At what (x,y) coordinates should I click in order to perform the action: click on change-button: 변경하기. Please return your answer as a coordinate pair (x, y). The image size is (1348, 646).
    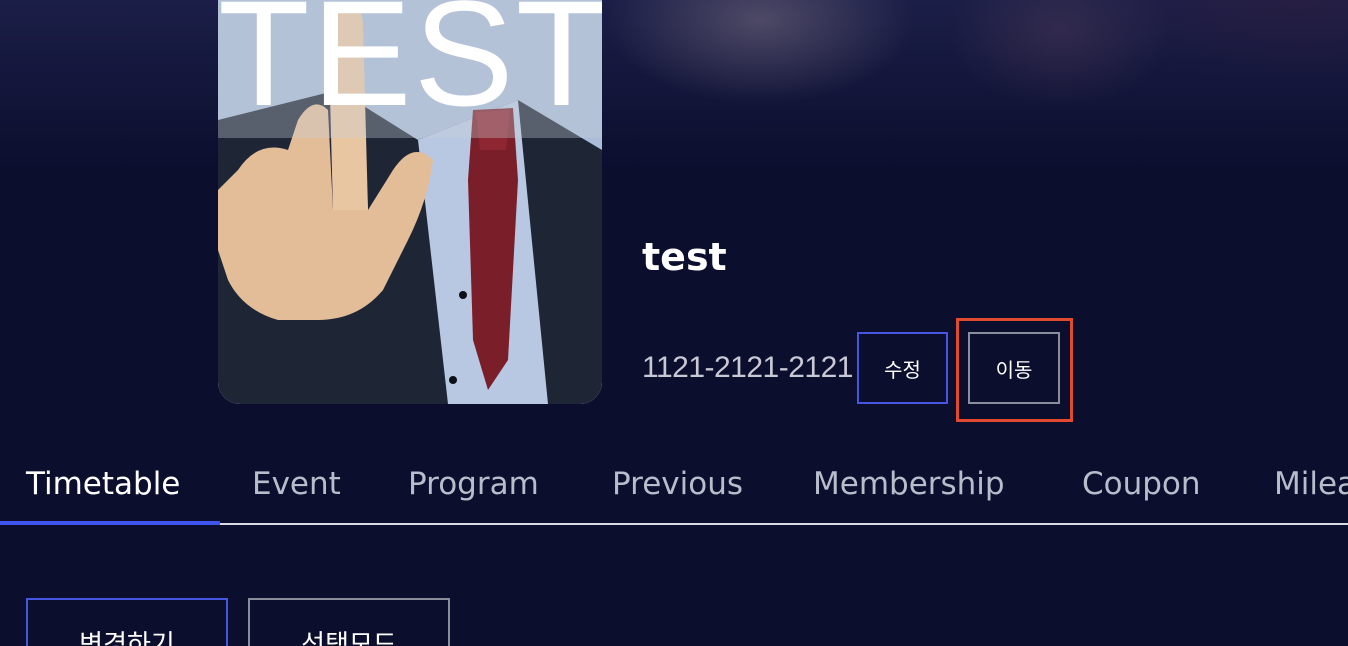
    Looking at the image, I should click on (127, 622).